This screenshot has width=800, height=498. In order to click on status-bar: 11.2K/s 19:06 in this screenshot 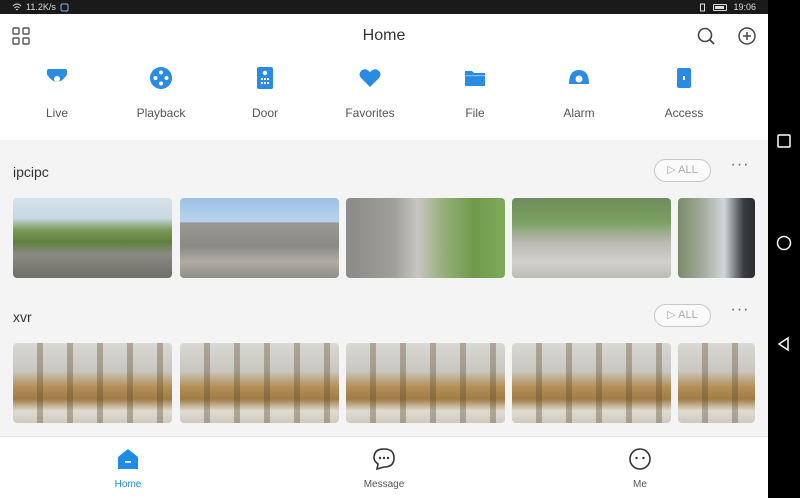, I will do `click(384, 7)`.